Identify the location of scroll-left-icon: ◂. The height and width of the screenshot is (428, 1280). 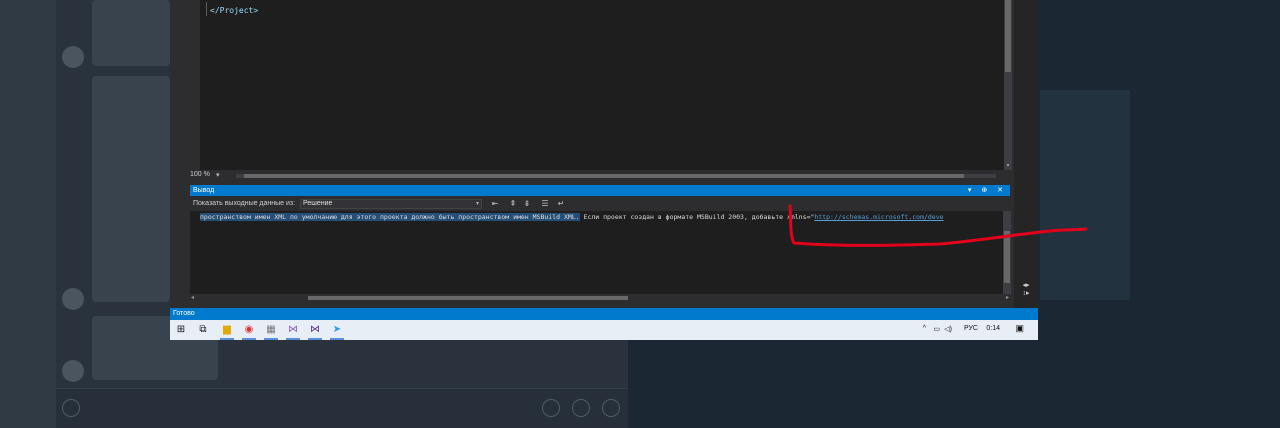
(192, 297).